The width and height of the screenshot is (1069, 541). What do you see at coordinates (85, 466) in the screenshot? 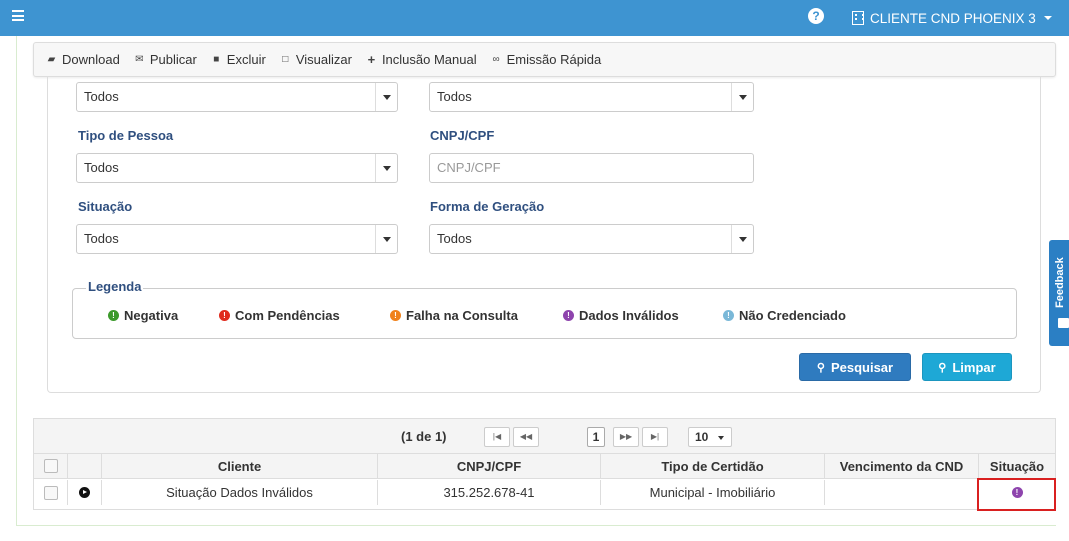
I see `expand-header` at bounding box center [85, 466].